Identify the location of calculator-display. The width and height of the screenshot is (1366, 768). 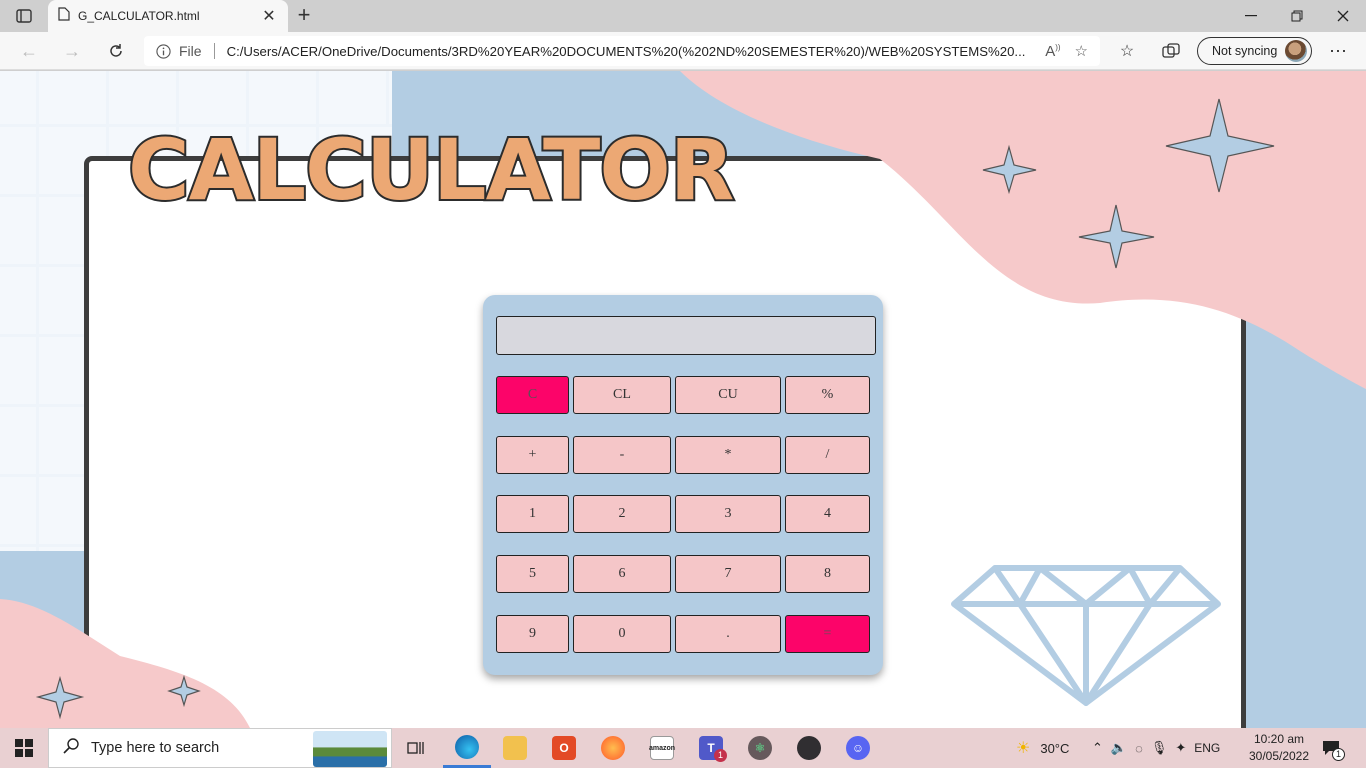
(686, 335).